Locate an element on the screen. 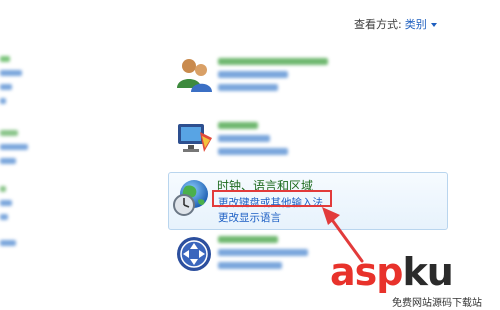  view-by-control: 查看方式: 类别 is located at coordinates (395, 24).